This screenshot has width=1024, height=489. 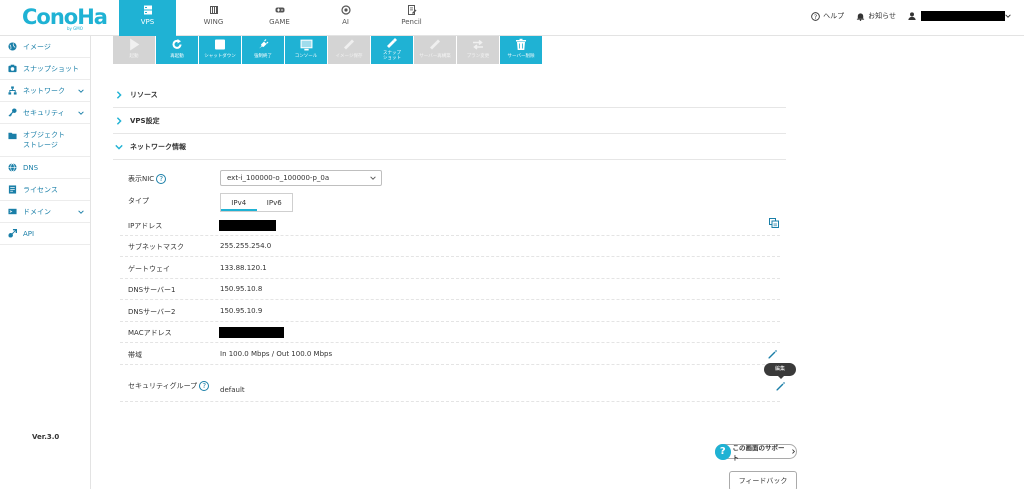 I want to click on license-icon, so click(x=12, y=189).